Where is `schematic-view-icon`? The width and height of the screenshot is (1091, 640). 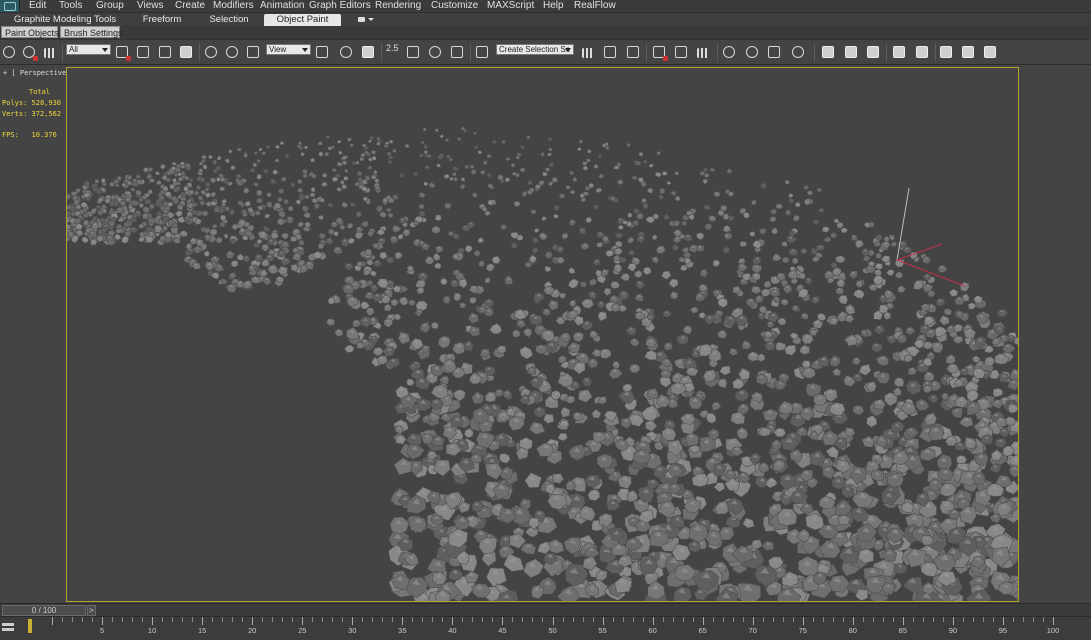
schematic-view-icon is located at coordinates (729, 52).